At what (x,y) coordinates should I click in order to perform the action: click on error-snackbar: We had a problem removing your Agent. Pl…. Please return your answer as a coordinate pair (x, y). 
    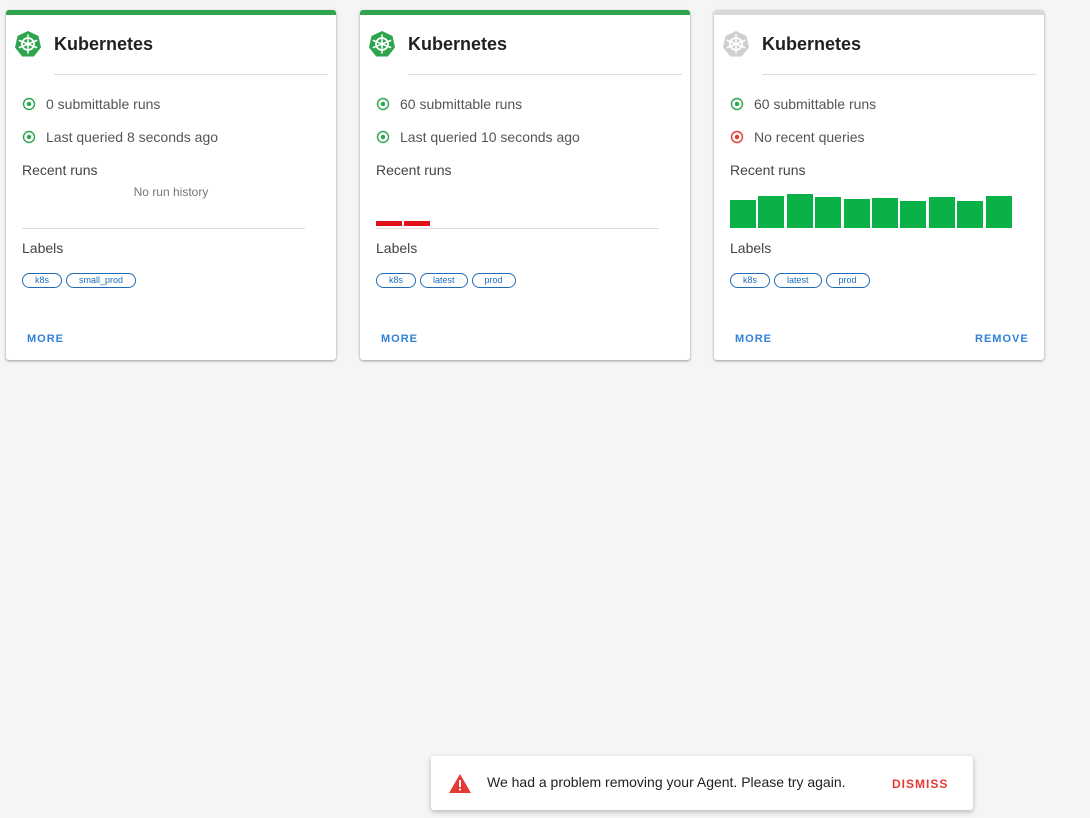
    Looking at the image, I should click on (702, 783).